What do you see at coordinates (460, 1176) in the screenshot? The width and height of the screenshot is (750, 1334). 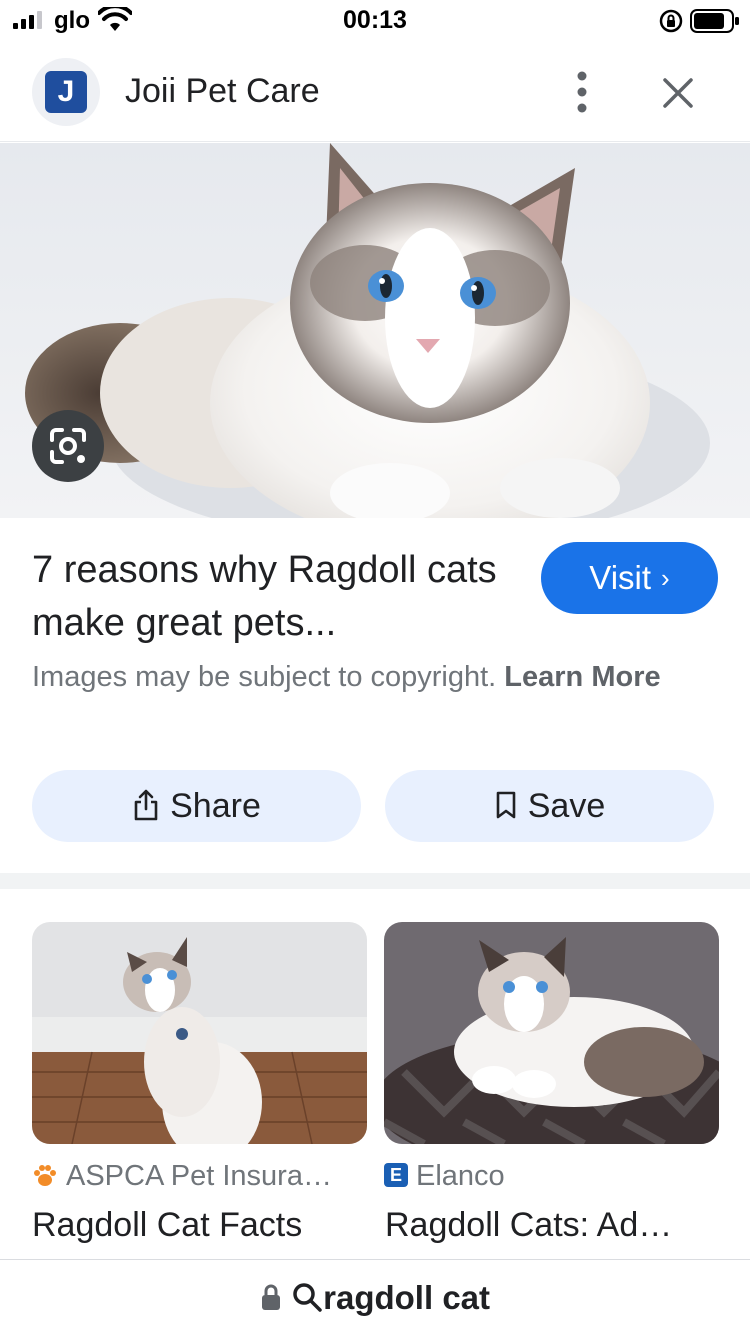 I see `related-source-name-2: Elanco` at bounding box center [460, 1176].